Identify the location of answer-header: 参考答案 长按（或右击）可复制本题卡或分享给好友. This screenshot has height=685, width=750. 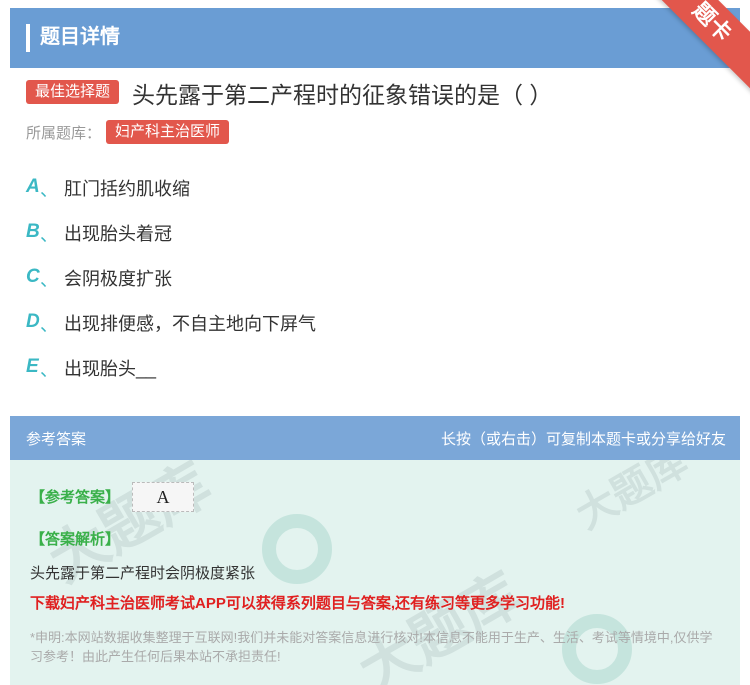
(375, 438).